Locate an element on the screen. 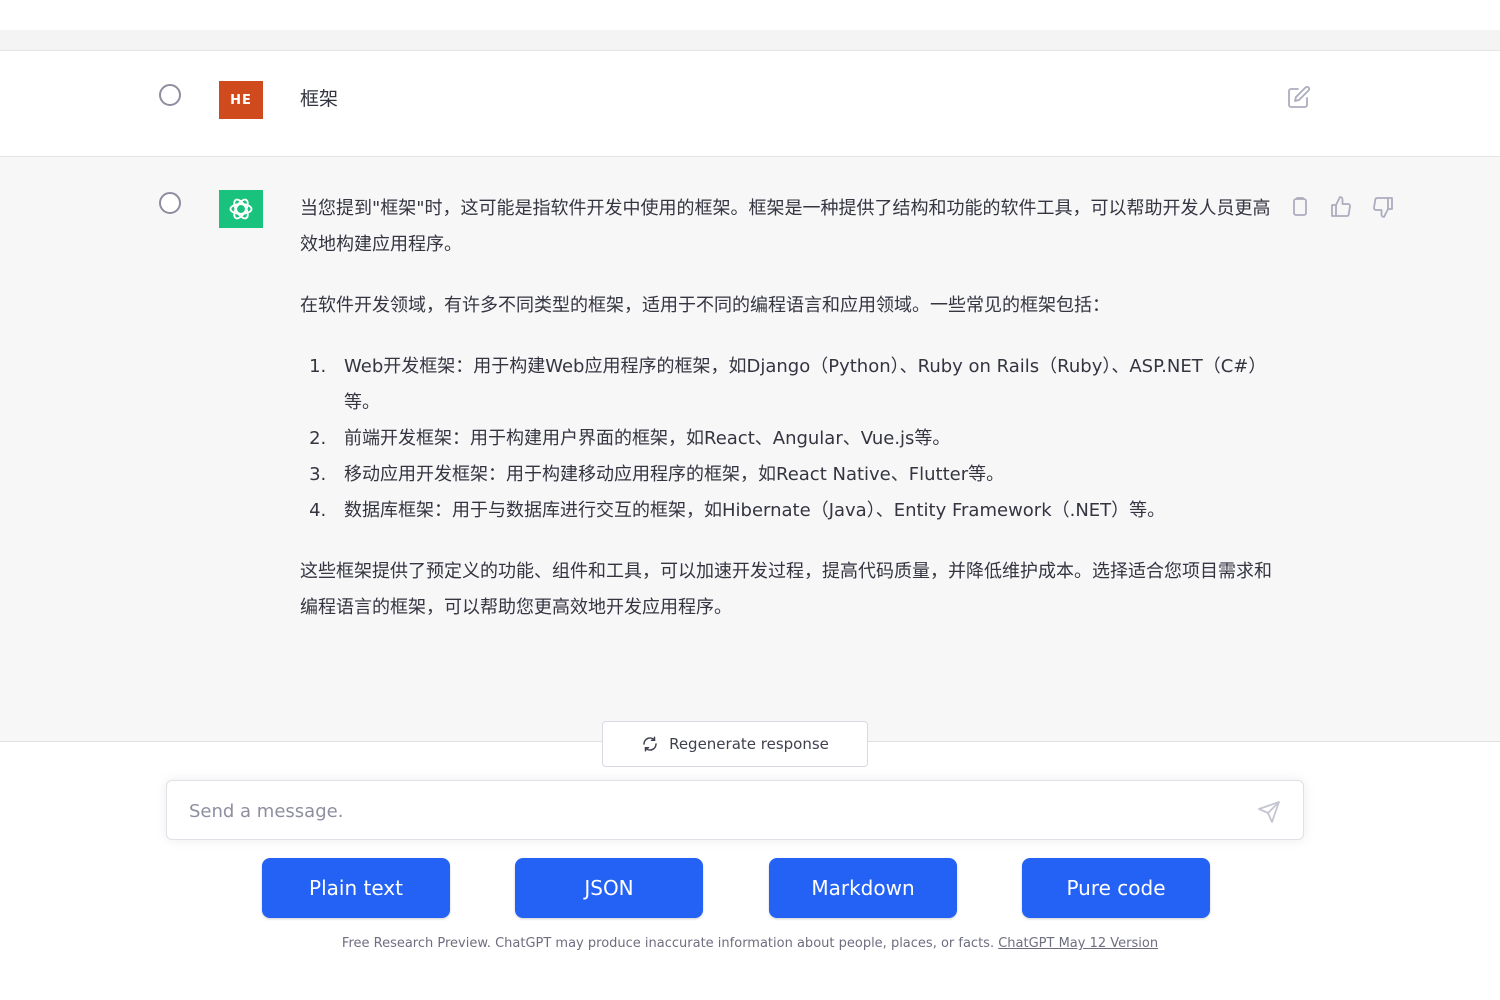 The image size is (1500, 1000). pure-code-button: Pure code is located at coordinates (1116, 888).